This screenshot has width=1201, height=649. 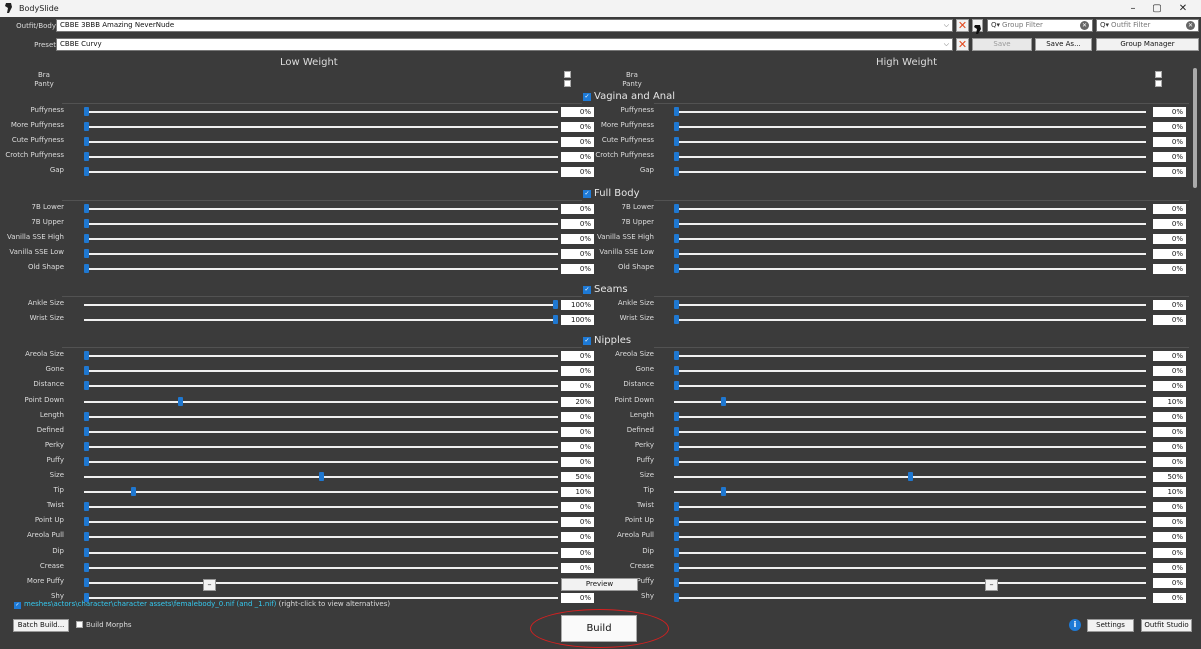 What do you see at coordinates (1002, 44) in the screenshot?
I see `save-button: Save` at bounding box center [1002, 44].